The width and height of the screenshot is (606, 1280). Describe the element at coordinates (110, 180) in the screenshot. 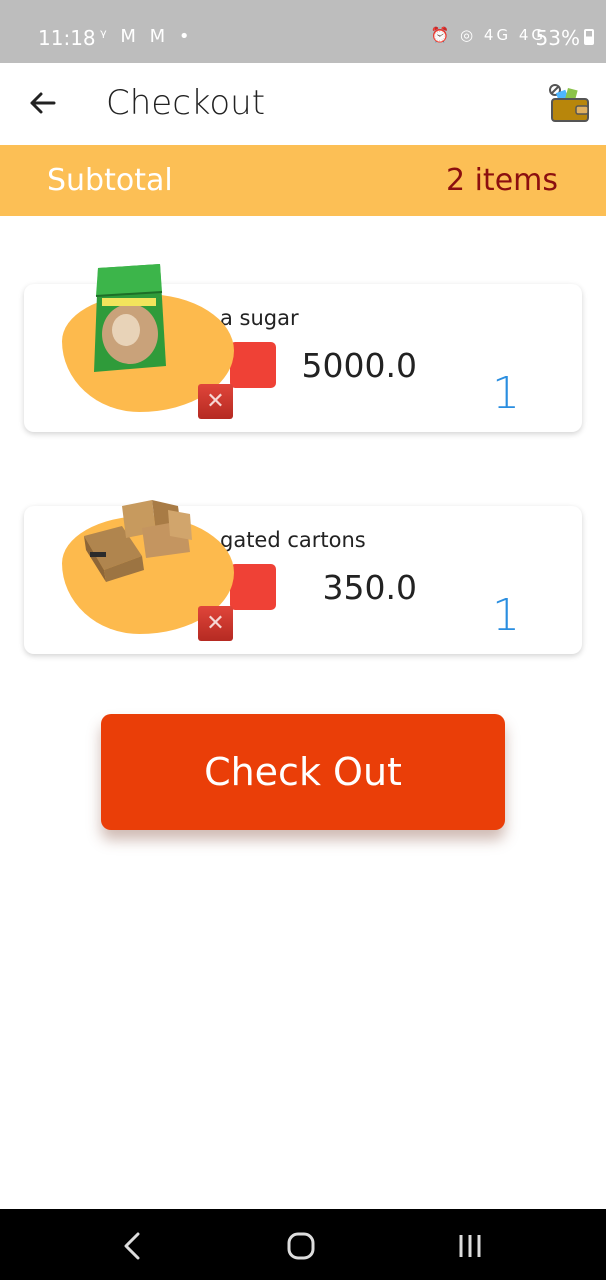

I see `subtotal-label: Subtotal` at that location.